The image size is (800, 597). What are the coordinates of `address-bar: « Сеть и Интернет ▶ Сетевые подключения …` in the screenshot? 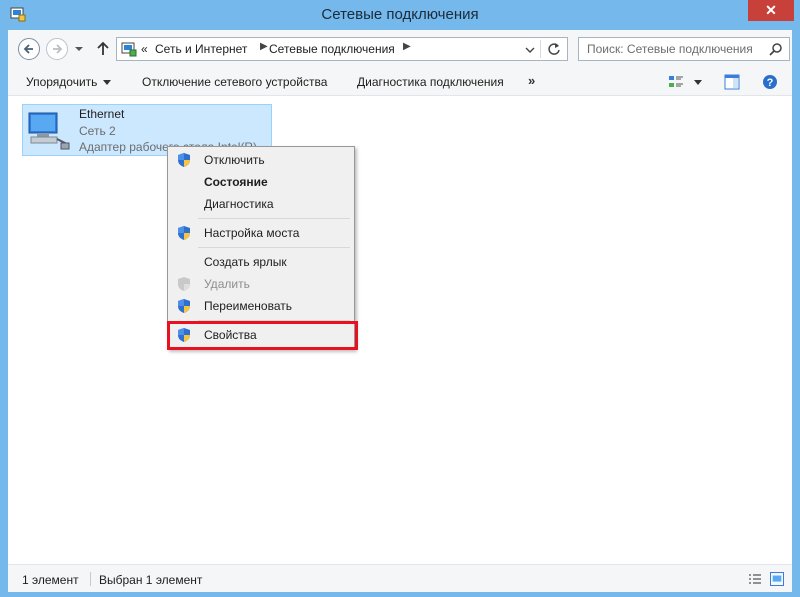 It's located at (342, 49).